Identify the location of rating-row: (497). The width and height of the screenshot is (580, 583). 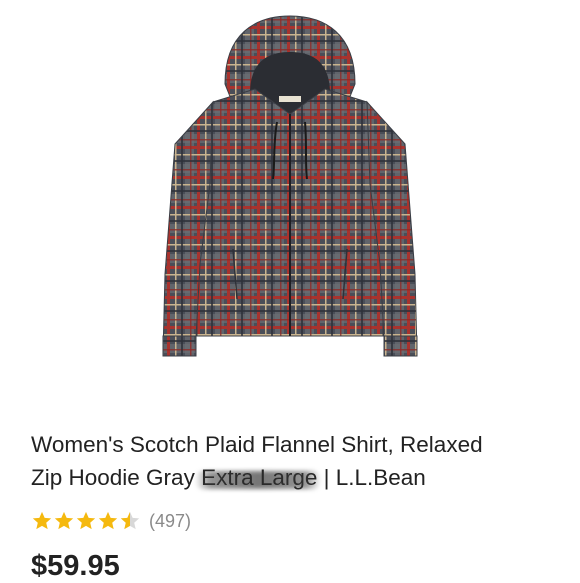
(111, 521).